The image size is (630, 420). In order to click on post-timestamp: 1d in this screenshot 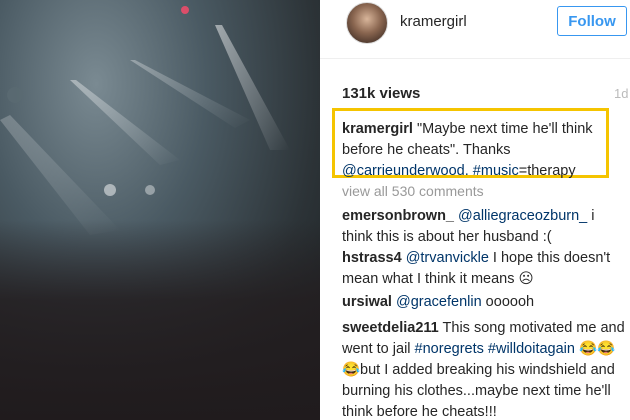, I will do `click(621, 93)`.